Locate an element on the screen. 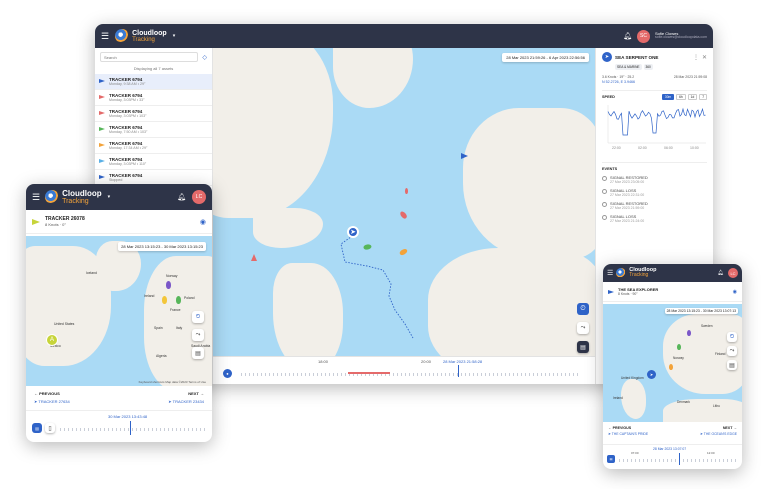 The width and height of the screenshot is (768, 489). event-item: SIGNAL LOSS 27 Mar 2023 22:31:00 is located at coordinates (654, 192).